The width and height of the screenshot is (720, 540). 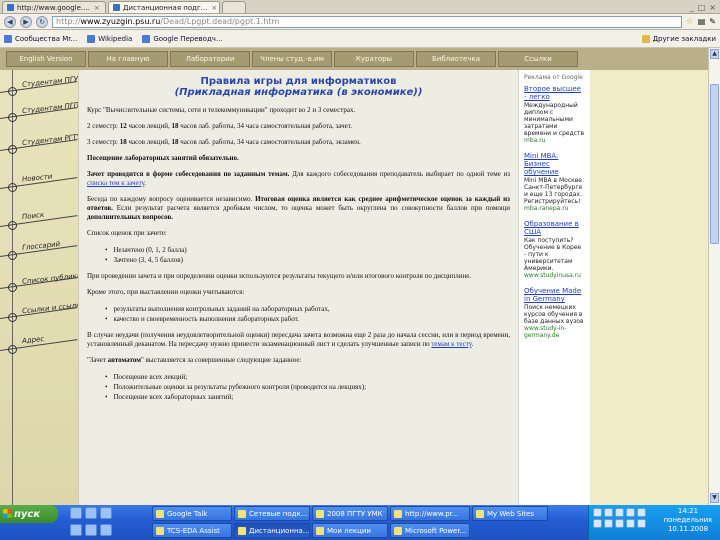 I want to click on taskbar-button: TCS-EDA Assist, so click(x=192, y=530).